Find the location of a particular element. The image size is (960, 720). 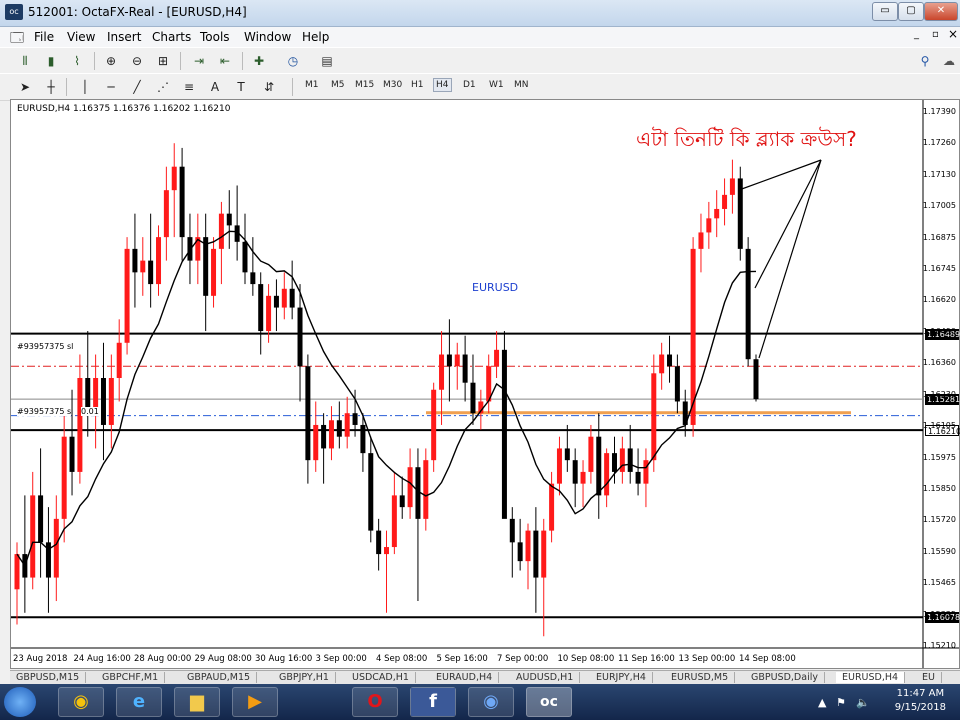

volume-icon: 🔈 is located at coordinates (863, 702).